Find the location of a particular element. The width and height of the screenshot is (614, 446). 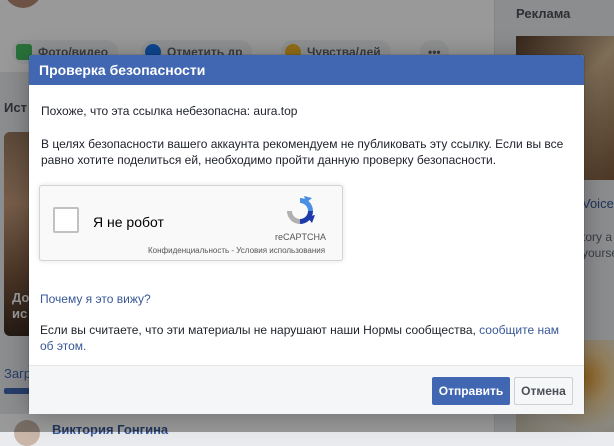

recaptcha-checkbox is located at coordinates (66, 220).